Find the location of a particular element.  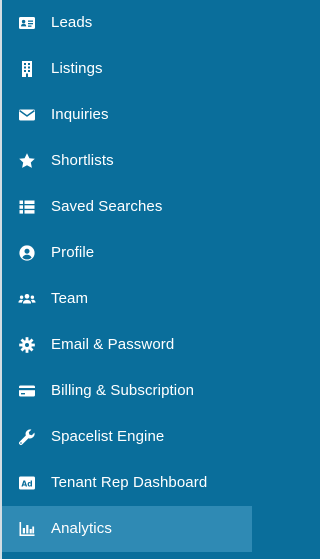

sidebar-item-email-password: Email & Password is located at coordinates (127, 345).